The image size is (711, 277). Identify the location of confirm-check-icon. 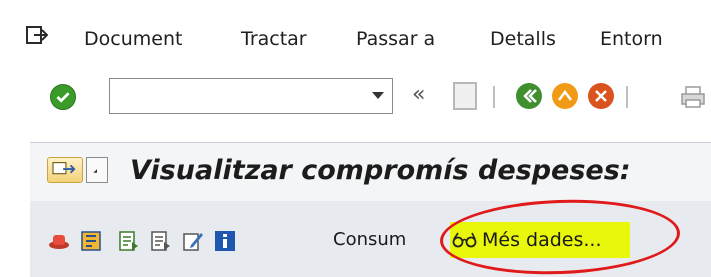
(63, 97).